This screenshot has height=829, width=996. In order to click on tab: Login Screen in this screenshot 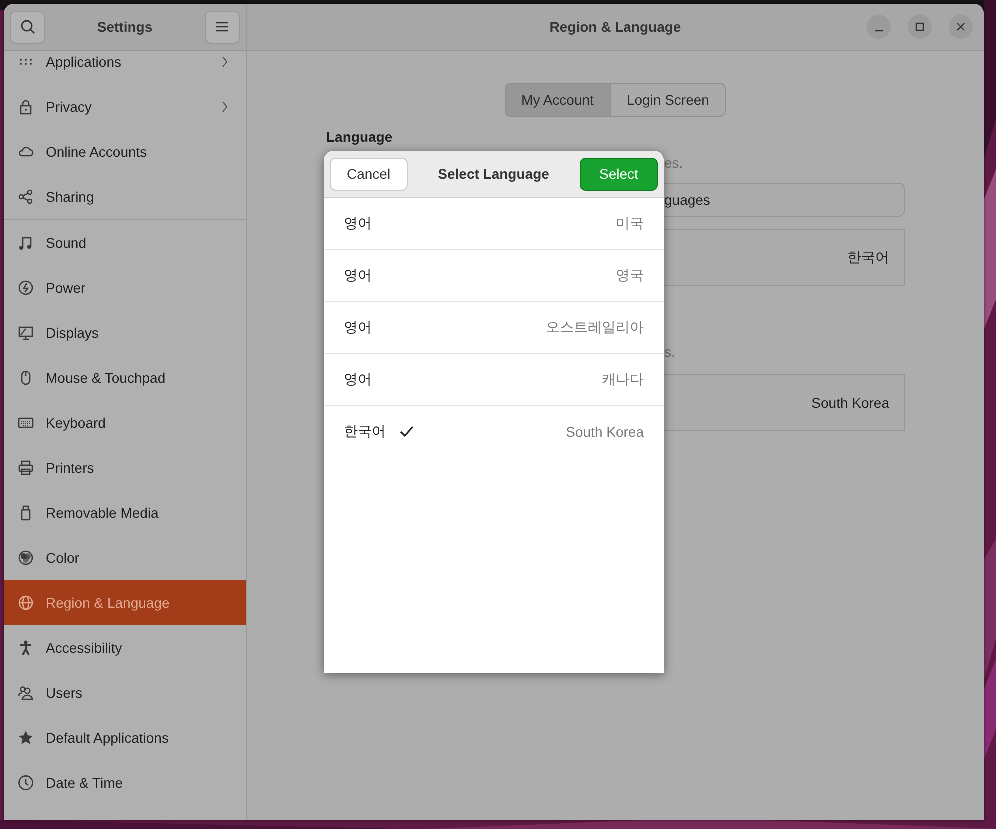, I will do `click(668, 100)`.